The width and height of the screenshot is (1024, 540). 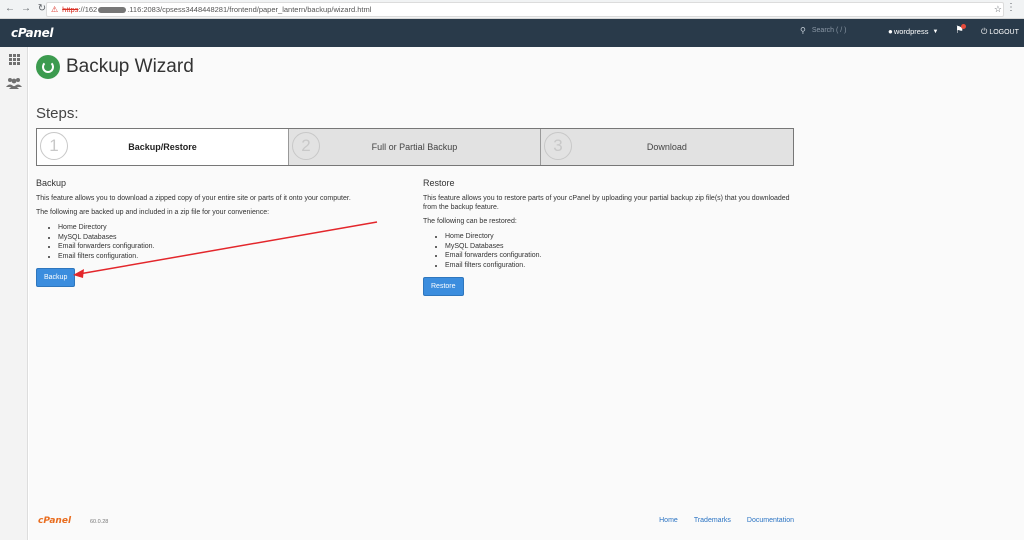 What do you see at coordinates (70, 9) in the screenshot?
I see `url-scheme: https` at bounding box center [70, 9].